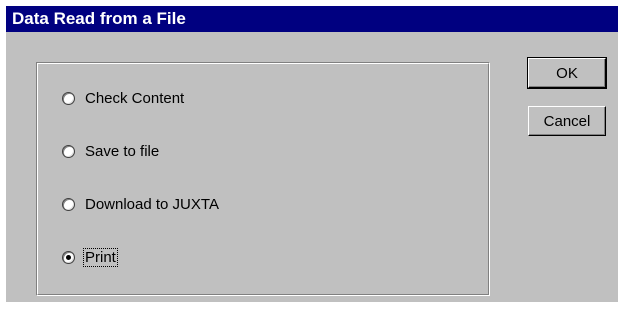 The width and height of the screenshot is (624, 320). Describe the element at coordinates (152, 204) in the screenshot. I see `option-label: Download to JUXTA` at that location.